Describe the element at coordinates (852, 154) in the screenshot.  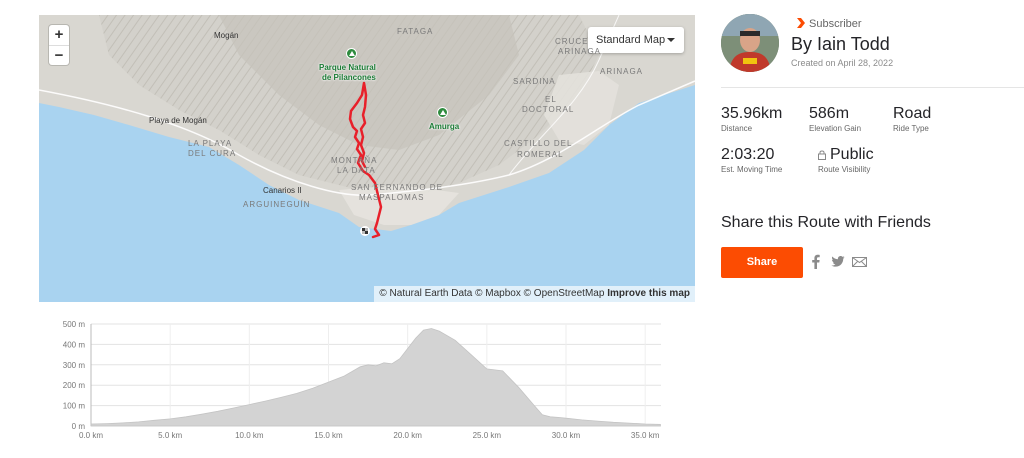
I see `visibility-value: Public` at that location.